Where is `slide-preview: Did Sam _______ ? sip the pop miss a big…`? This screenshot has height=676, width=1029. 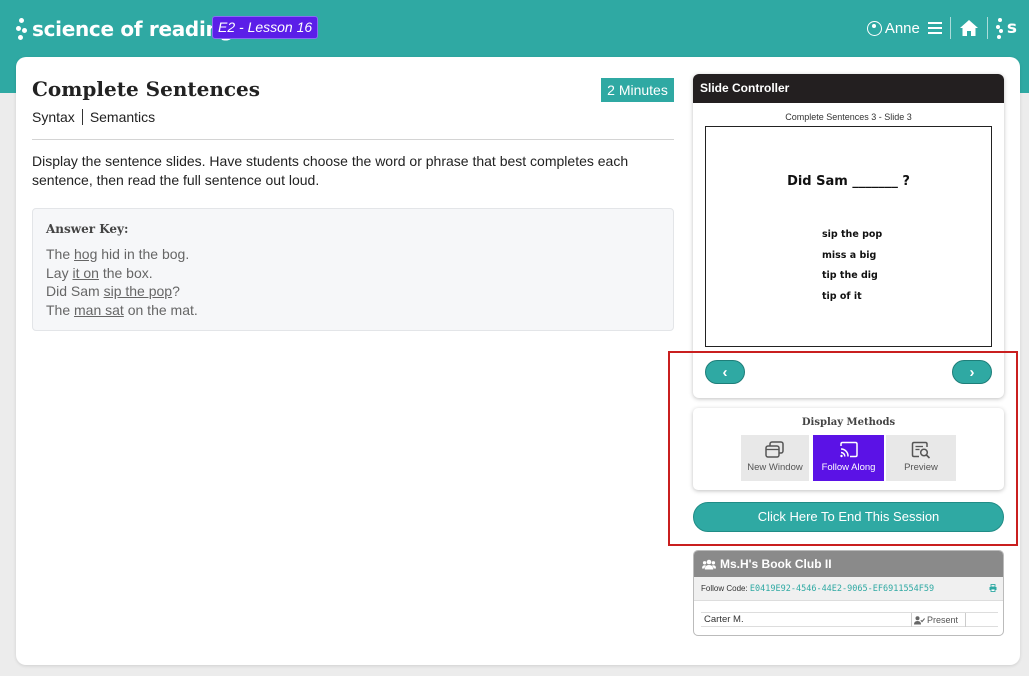
slide-preview: Did Sam _______ ? sip the pop miss a big… is located at coordinates (848, 236).